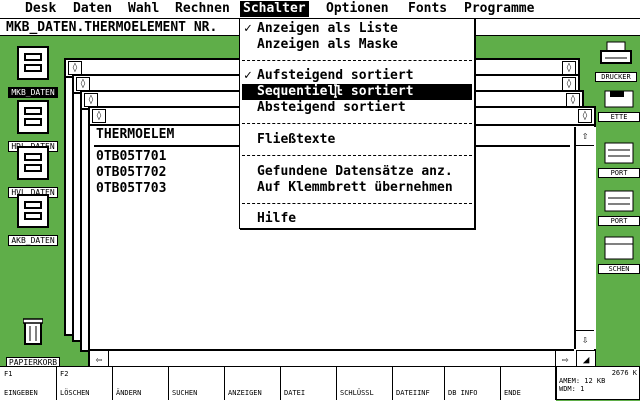 Image resolution: width=640 pixels, height=401 pixels. Describe the element at coordinates (21, 393) in the screenshot. I see `fkey-label: EINGEBEN` at that location.